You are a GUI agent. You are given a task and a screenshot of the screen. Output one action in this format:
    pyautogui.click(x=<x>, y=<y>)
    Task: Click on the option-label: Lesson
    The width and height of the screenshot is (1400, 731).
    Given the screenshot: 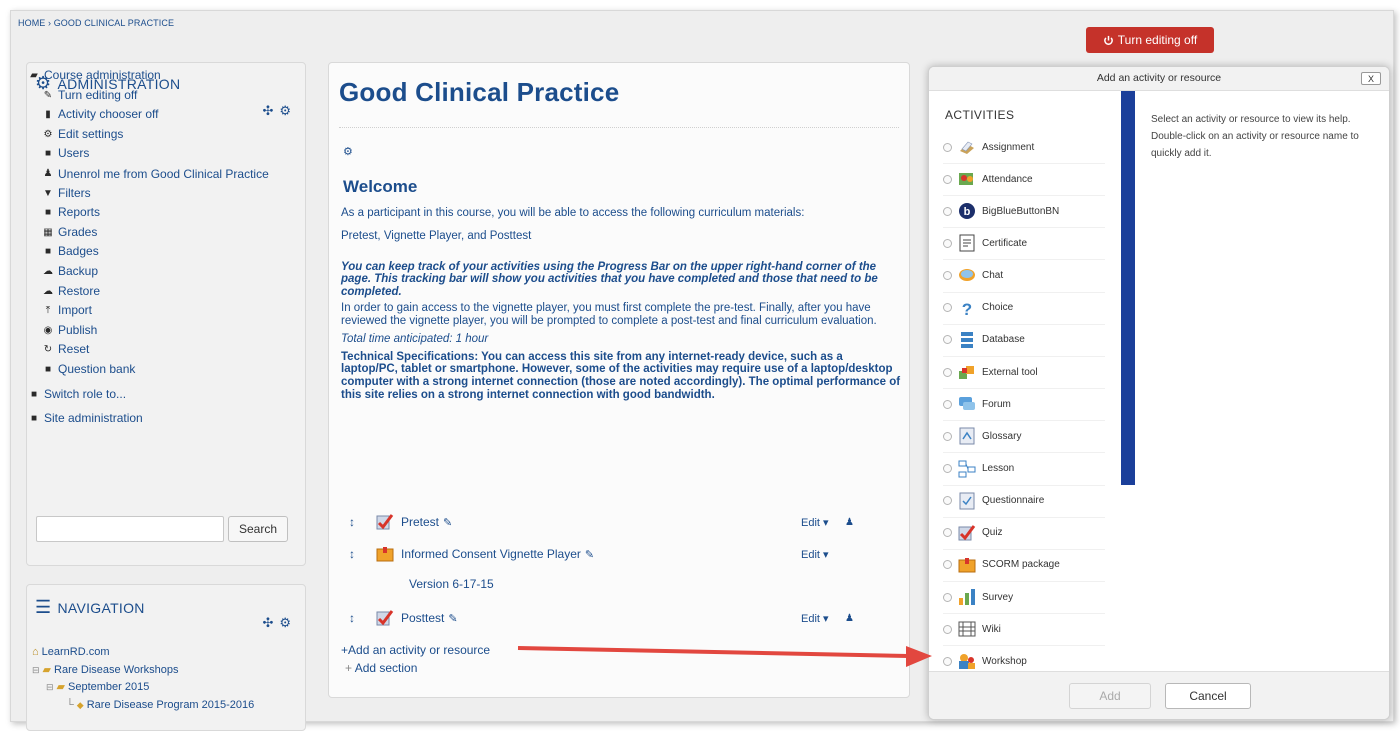 What is the action you would take?
    pyautogui.click(x=998, y=468)
    